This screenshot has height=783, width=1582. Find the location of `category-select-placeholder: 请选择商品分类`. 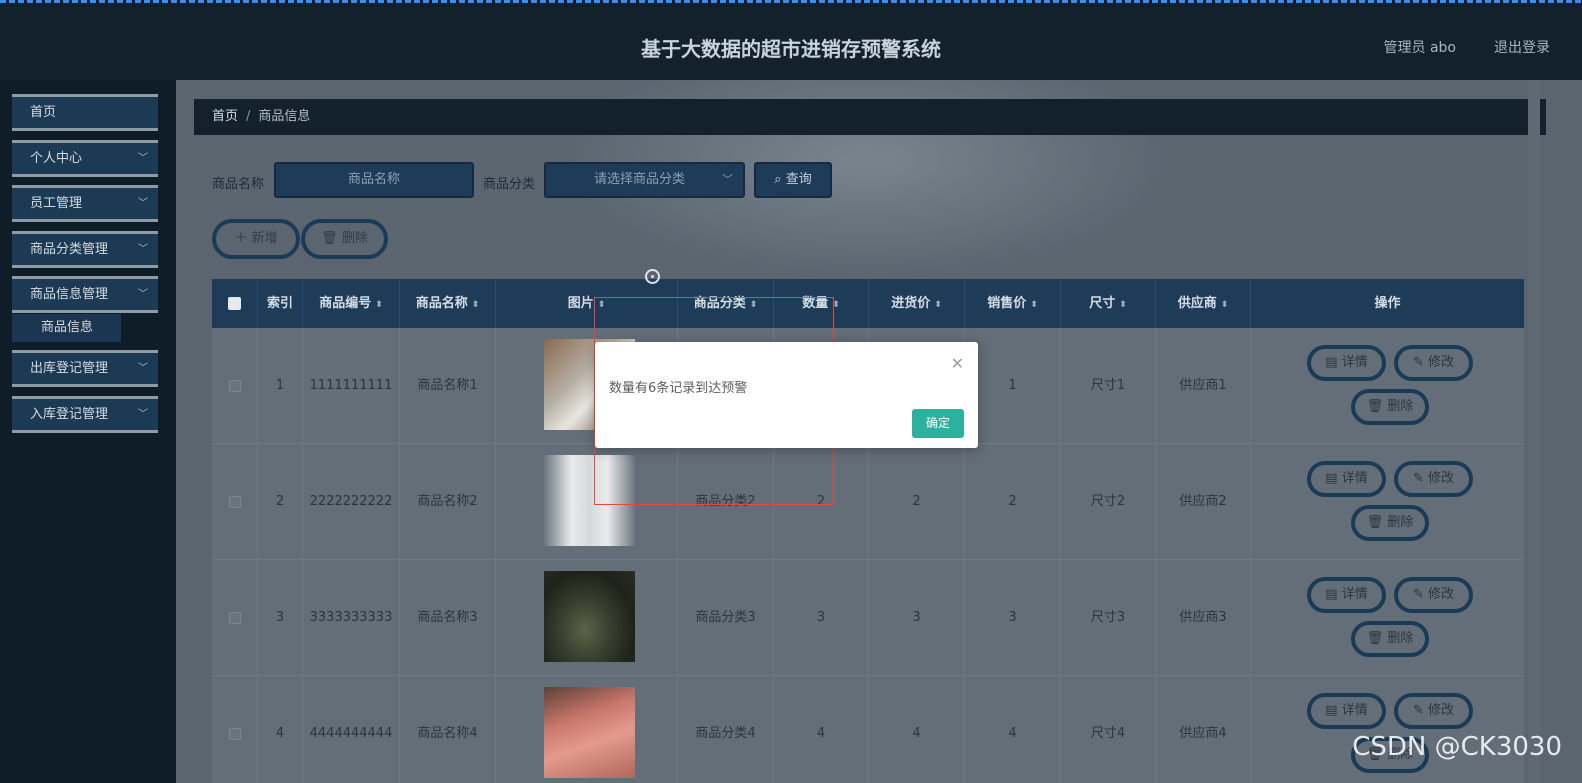

category-select-placeholder: 请选择商品分类 is located at coordinates (640, 179).